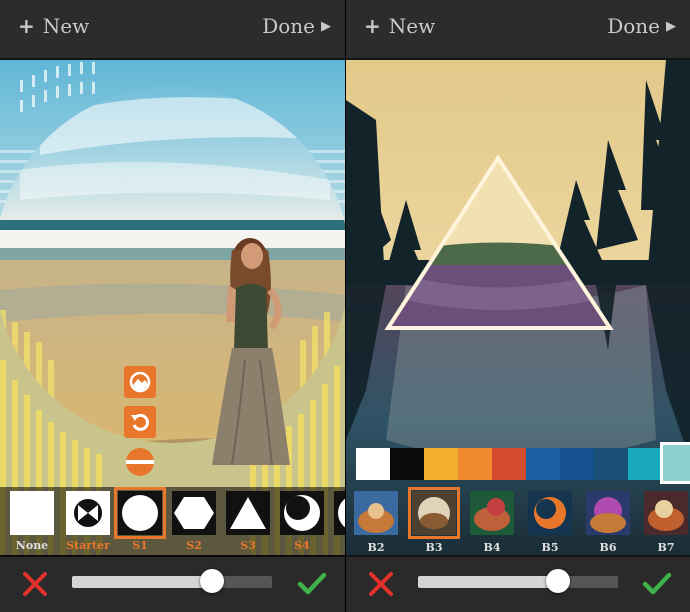 This screenshot has width=690, height=612. What do you see at coordinates (550, 547) in the screenshot?
I see `blend-label: B5` at bounding box center [550, 547].